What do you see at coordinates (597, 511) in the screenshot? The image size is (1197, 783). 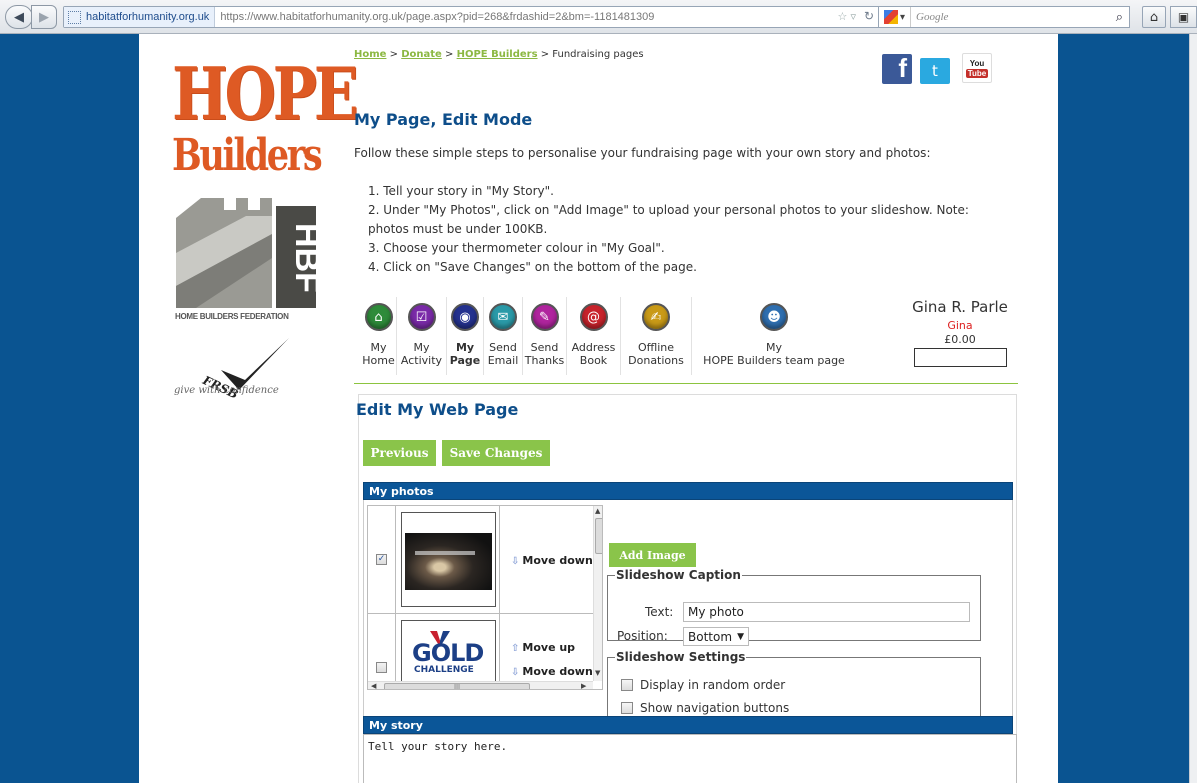 I see `scroll-up-icon: ▲` at bounding box center [597, 511].